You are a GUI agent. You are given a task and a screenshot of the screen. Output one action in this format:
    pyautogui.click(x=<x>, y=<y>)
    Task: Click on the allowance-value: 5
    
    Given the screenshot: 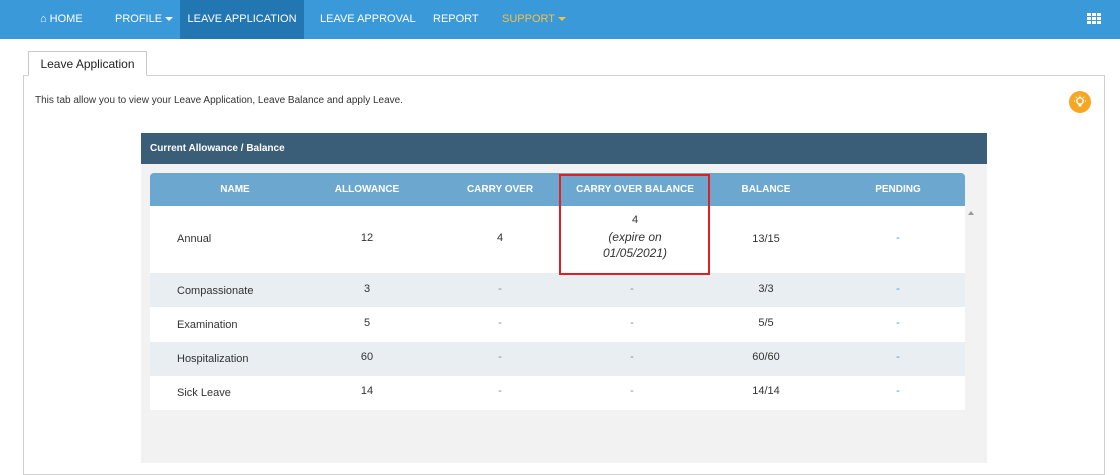 What is the action you would take?
    pyautogui.click(x=367, y=323)
    